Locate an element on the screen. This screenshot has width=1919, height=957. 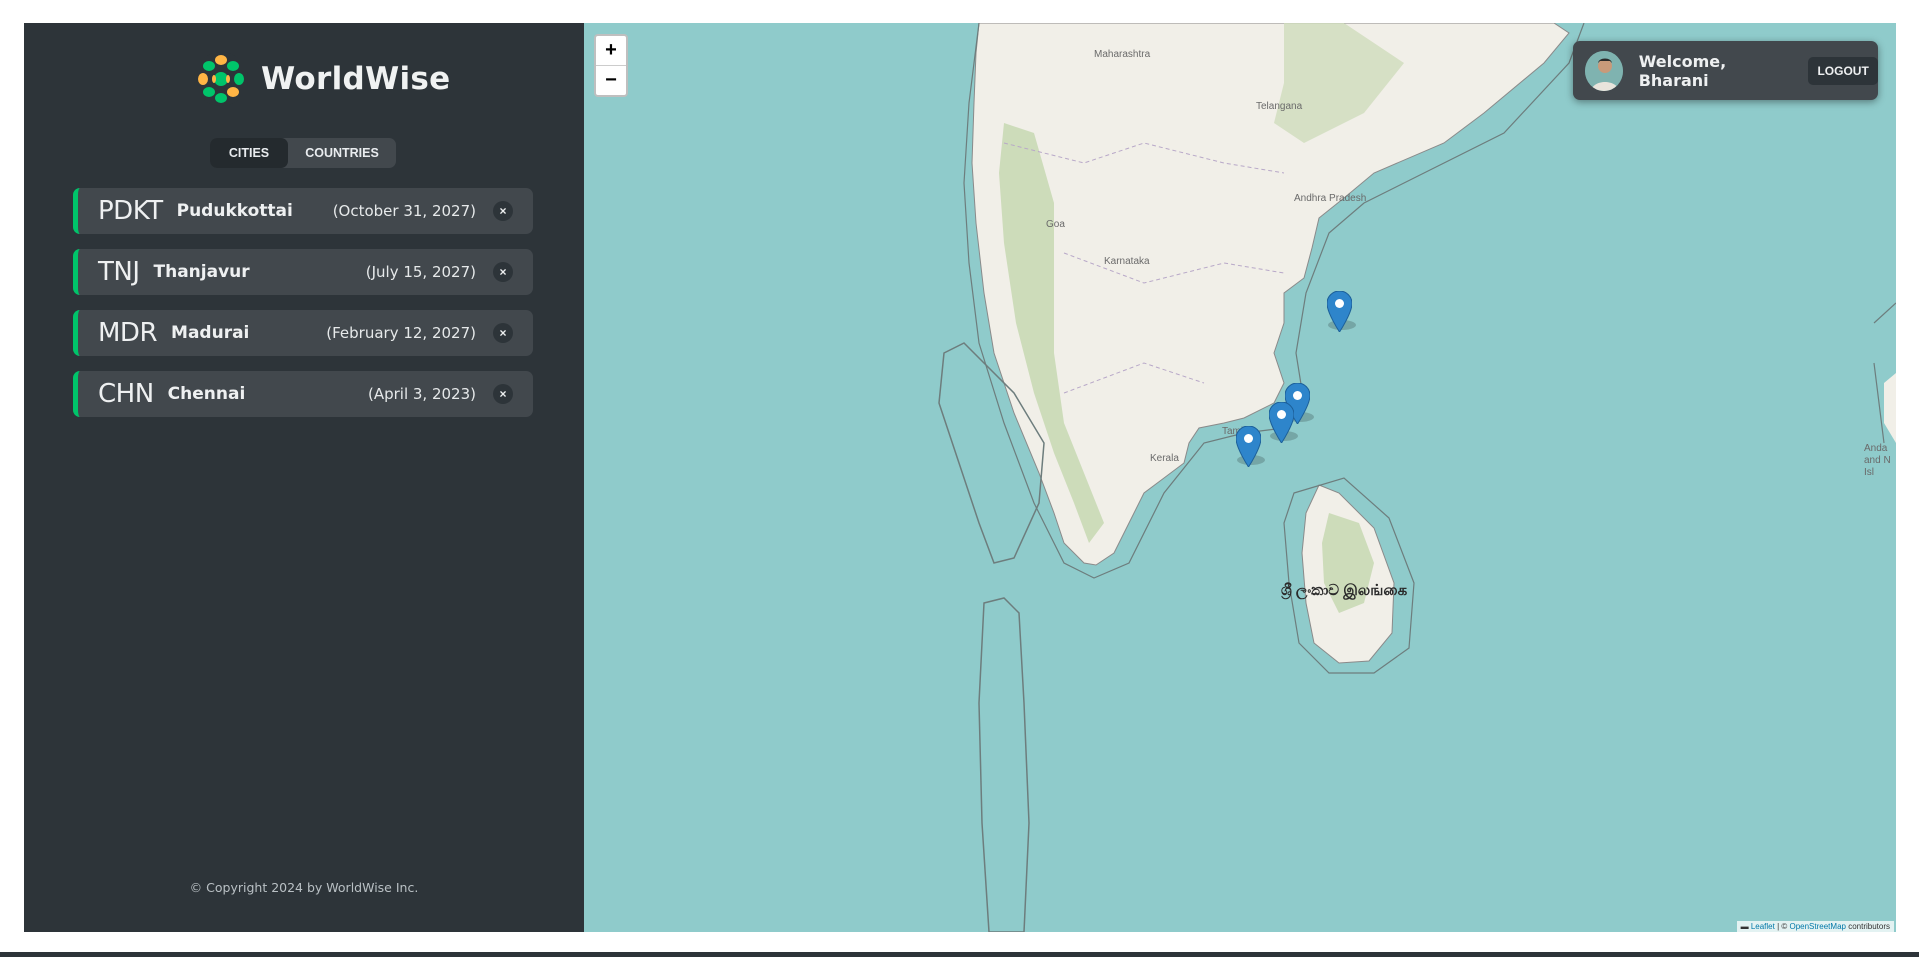
user-panel: Welcome, Bharani Logout is located at coordinates (1725, 70).